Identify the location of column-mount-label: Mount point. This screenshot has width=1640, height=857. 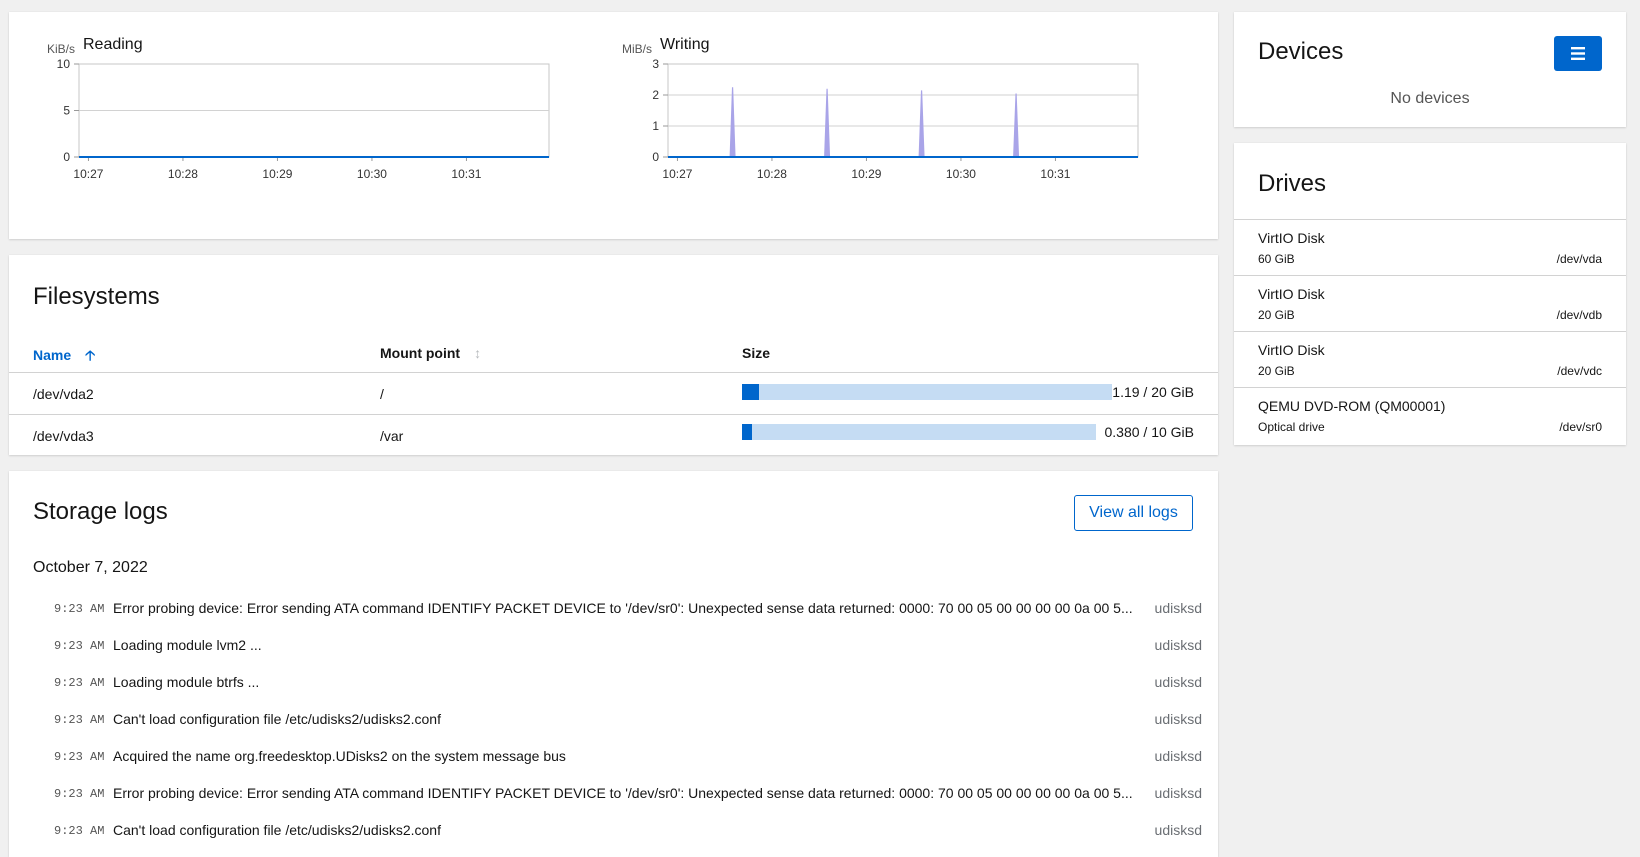
(420, 353).